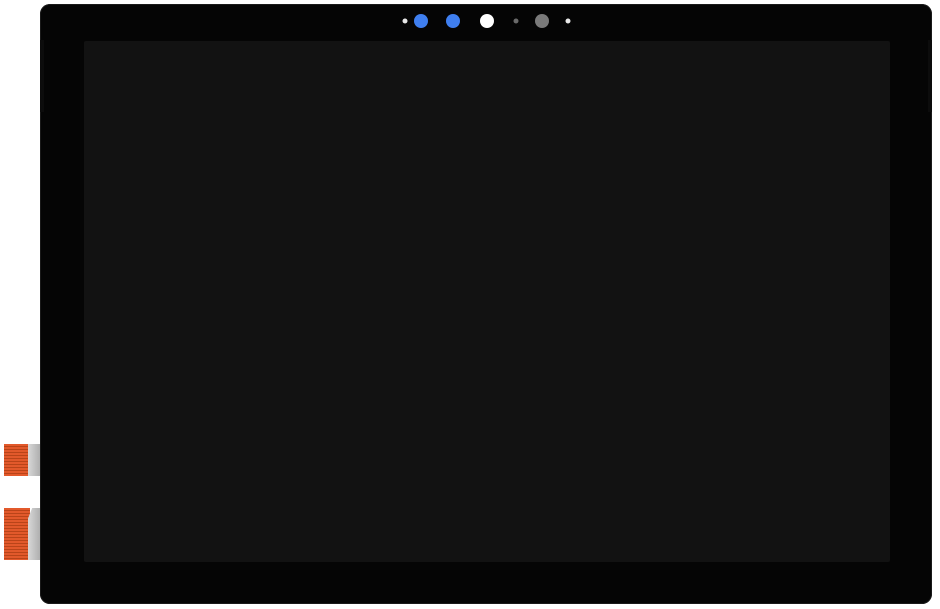  I want to click on ir-emitter-left-icon, so click(405, 21).